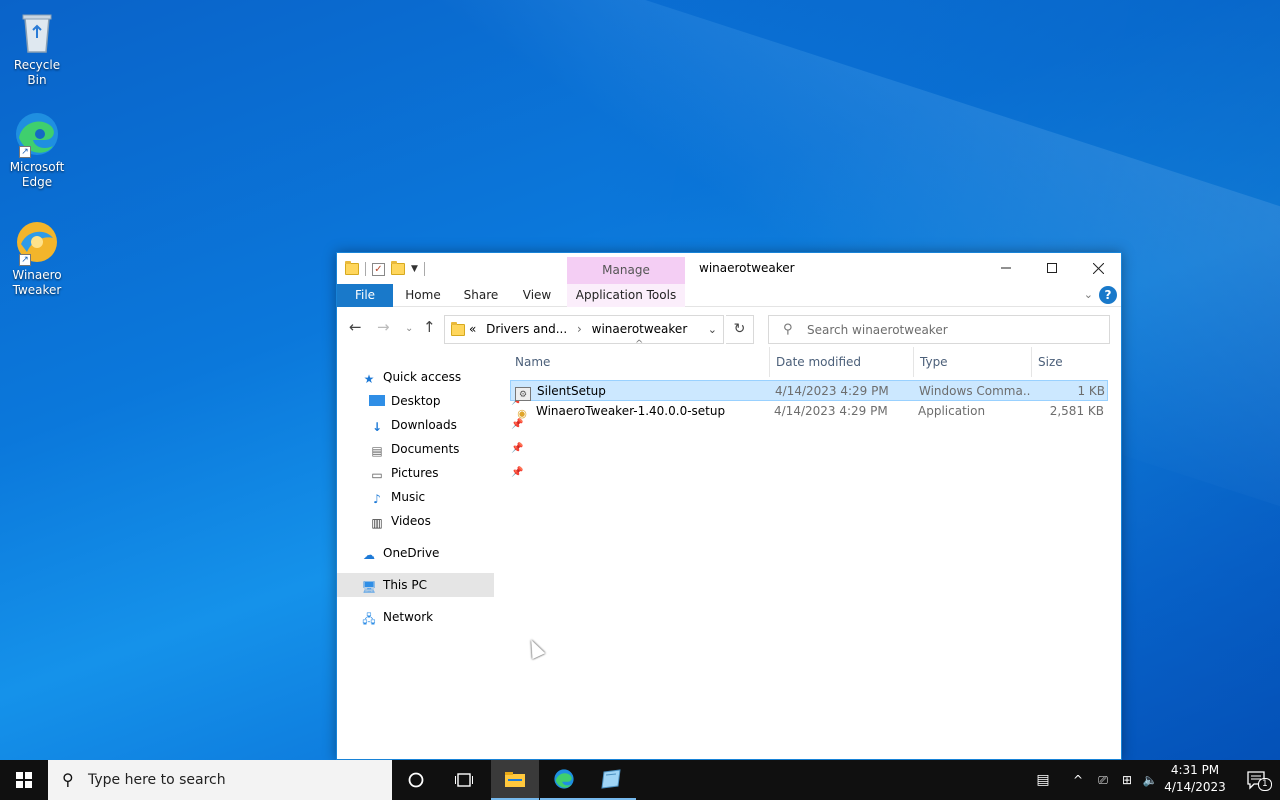 The height and width of the screenshot is (800, 1280). What do you see at coordinates (712, 329) in the screenshot?
I see `chevron-down-icon: ⌄` at bounding box center [712, 329].